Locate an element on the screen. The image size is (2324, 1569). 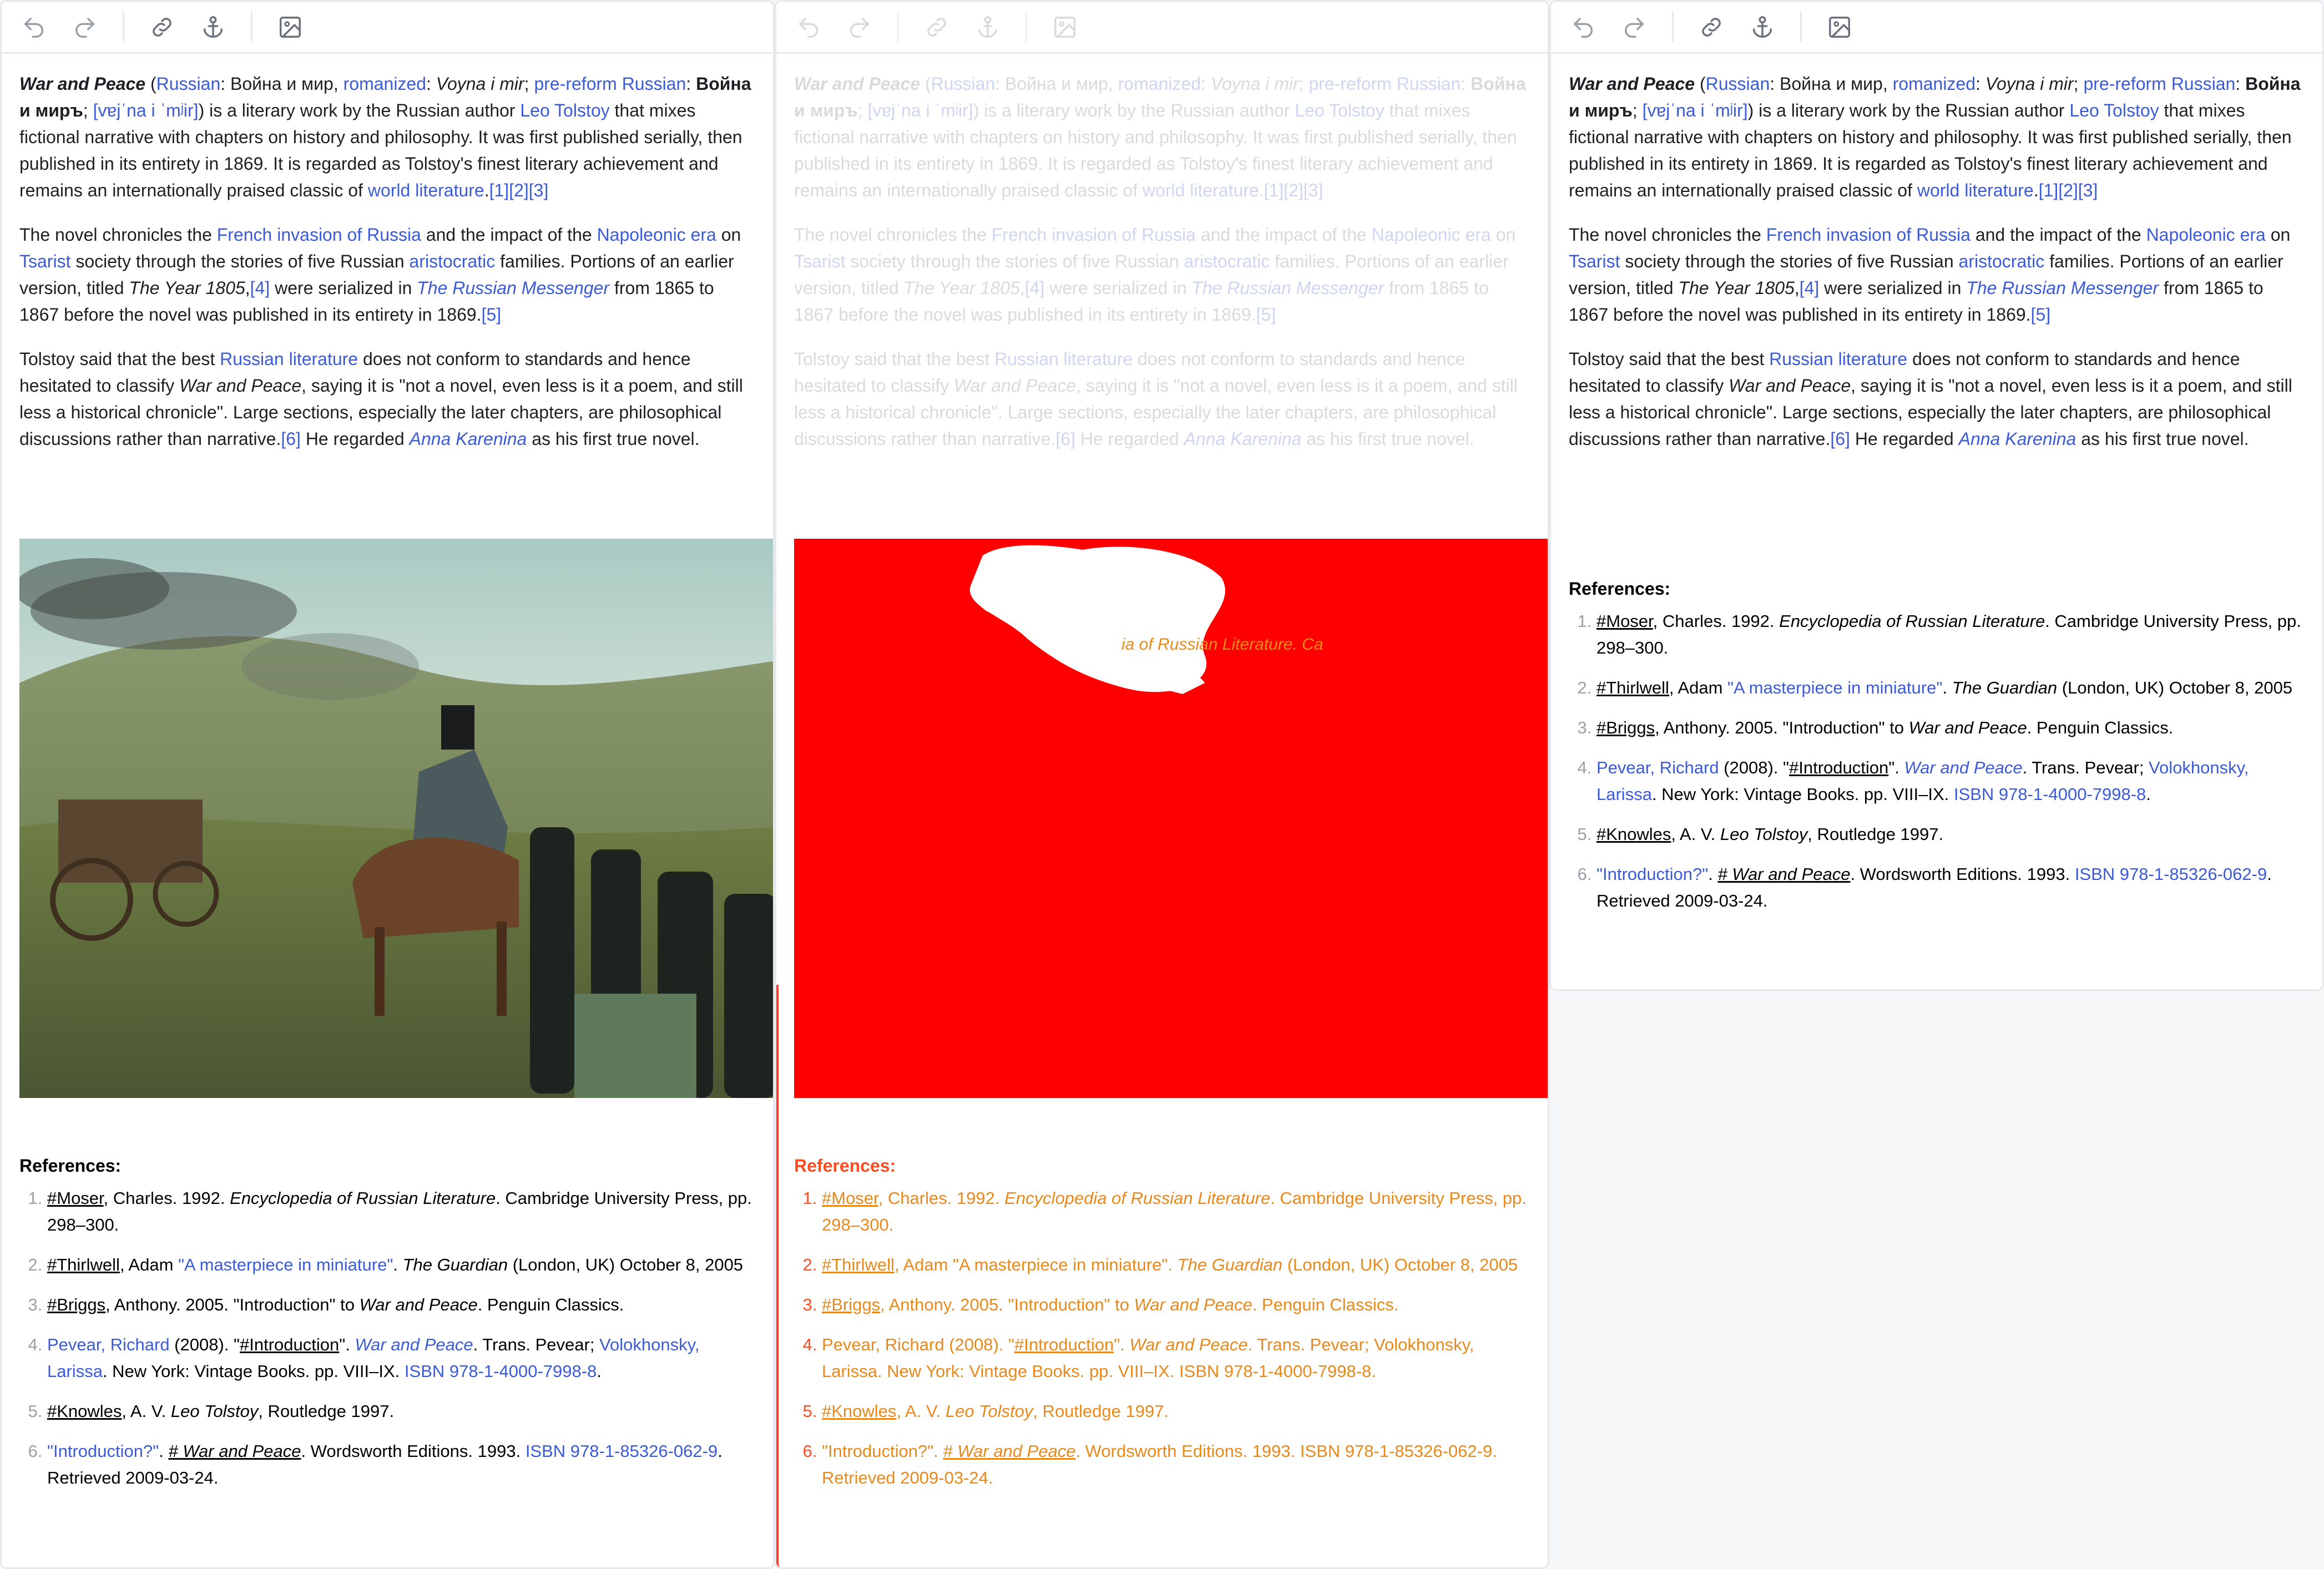
image-icon is located at coordinates (1064, 27).